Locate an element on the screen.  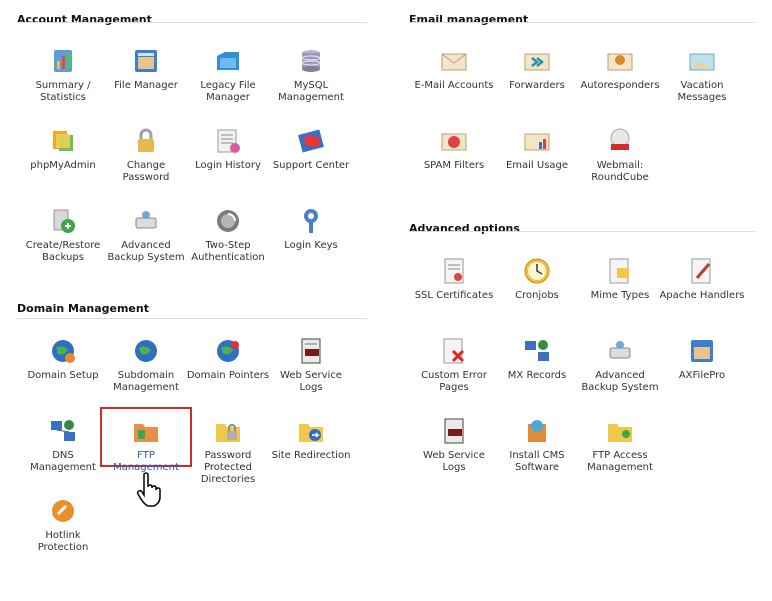
item-label: Two-Step Authentication is located at coordinates (228, 251).